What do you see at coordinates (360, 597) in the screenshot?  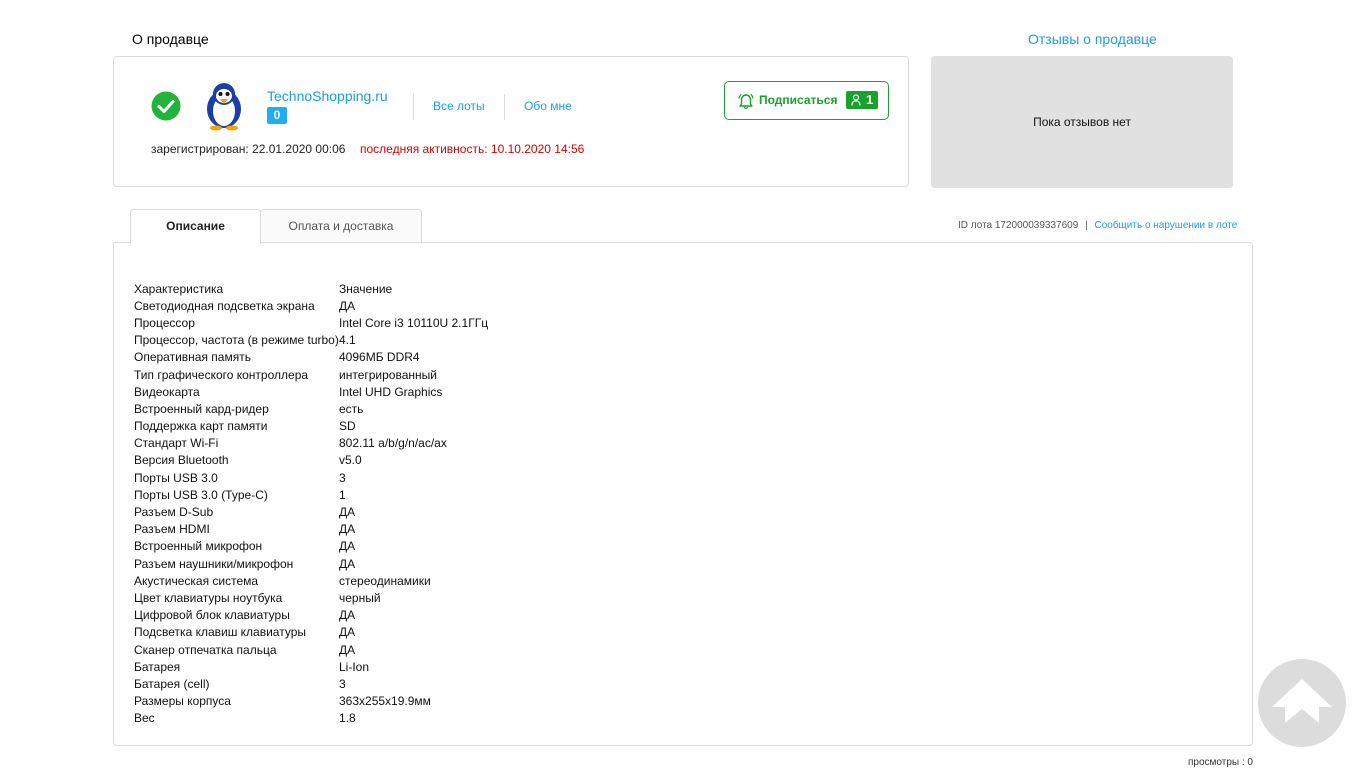 I see `spec-value: черный` at bounding box center [360, 597].